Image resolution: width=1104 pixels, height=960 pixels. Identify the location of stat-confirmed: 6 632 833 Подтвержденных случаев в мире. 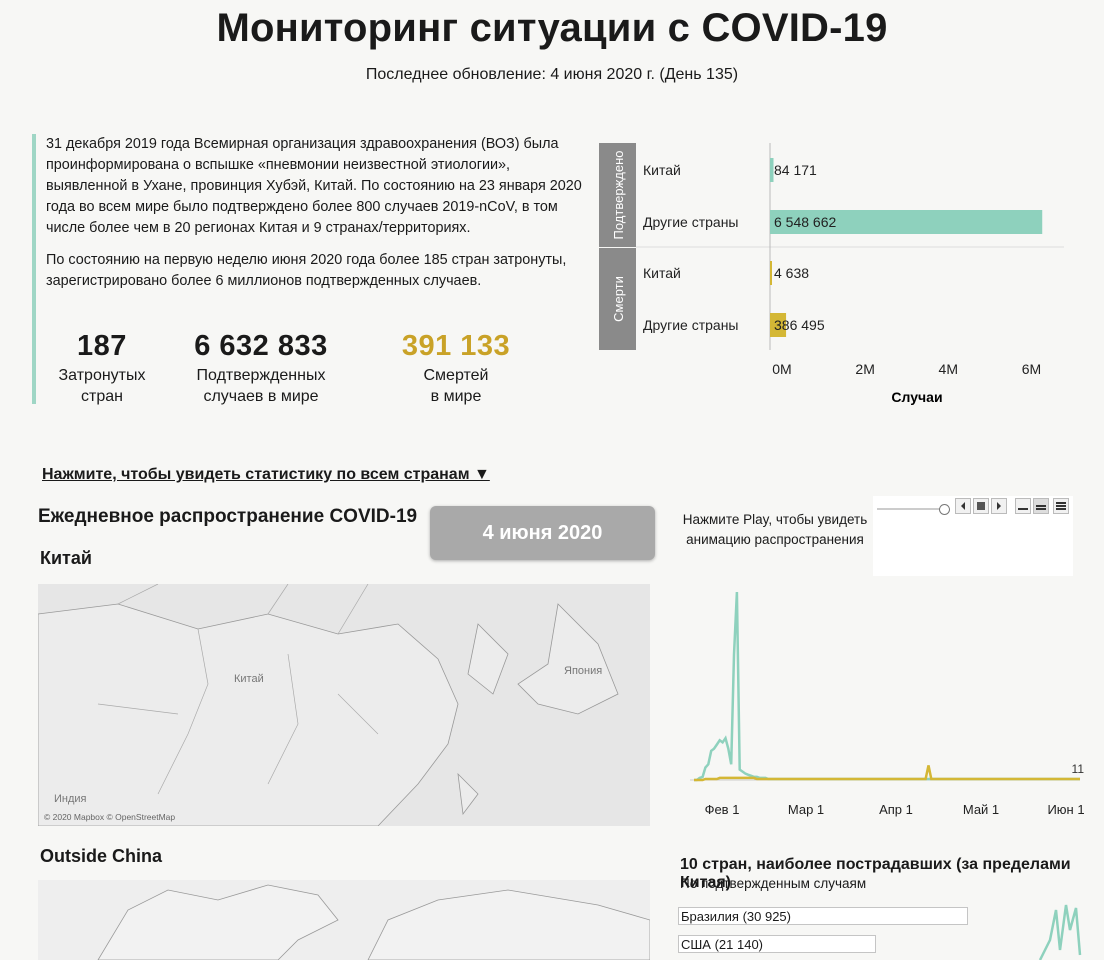
(261, 368).